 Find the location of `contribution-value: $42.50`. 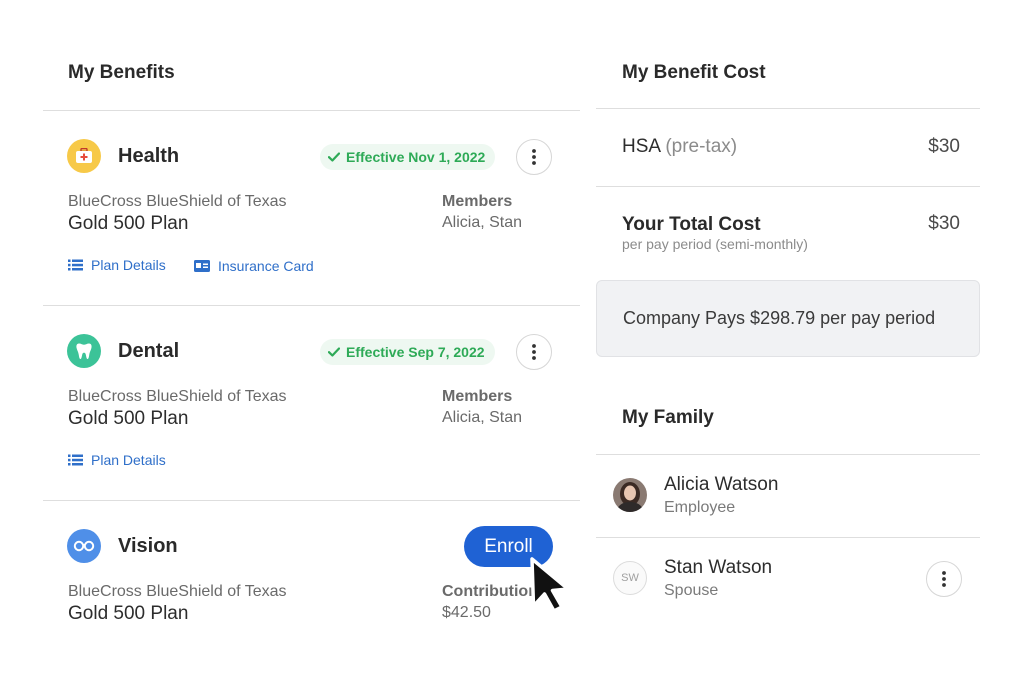

contribution-value: $42.50 is located at coordinates (466, 612).